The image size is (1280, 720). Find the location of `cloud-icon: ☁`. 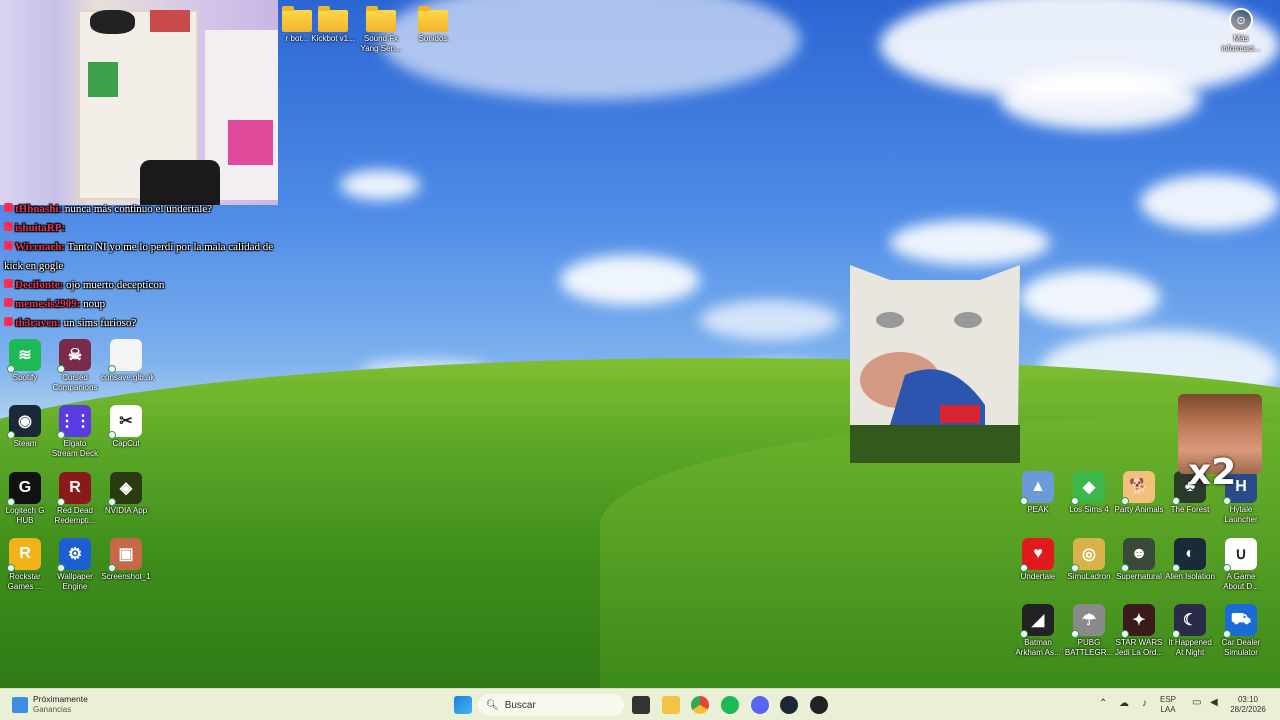

cloud-icon: ☁ is located at coordinates (1124, 703).